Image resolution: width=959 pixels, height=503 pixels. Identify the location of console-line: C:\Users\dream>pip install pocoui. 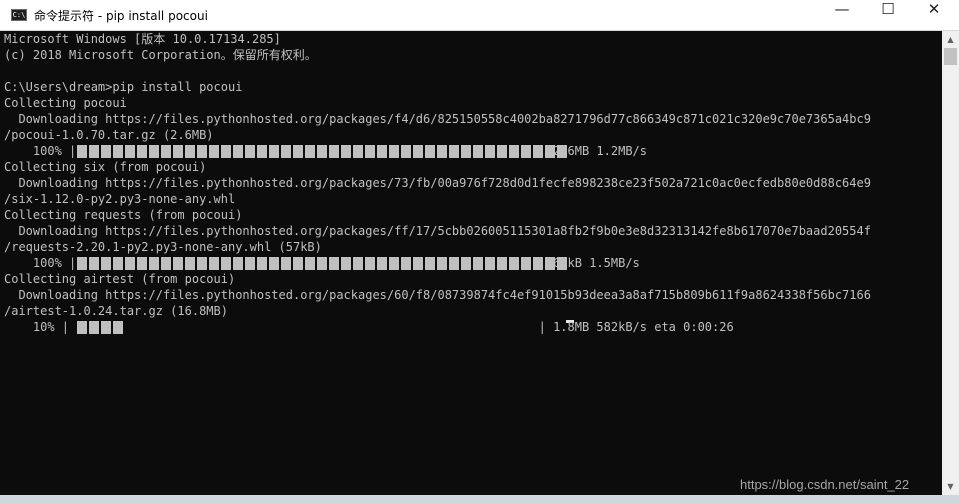
(123, 87).